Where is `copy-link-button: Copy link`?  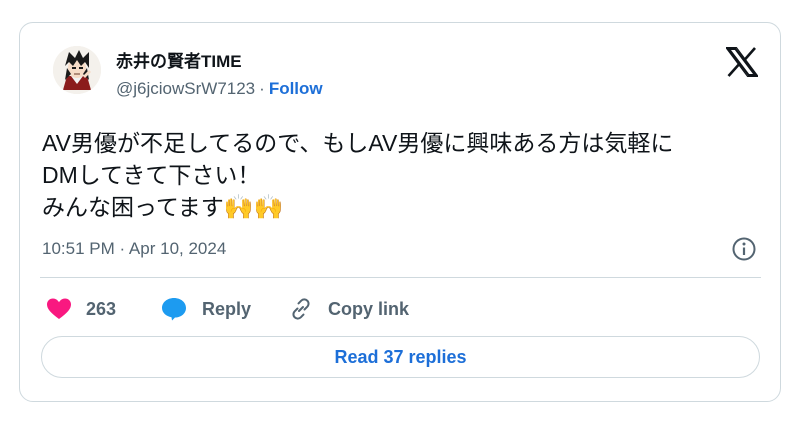
copy-link-button: Copy link is located at coordinates (348, 309).